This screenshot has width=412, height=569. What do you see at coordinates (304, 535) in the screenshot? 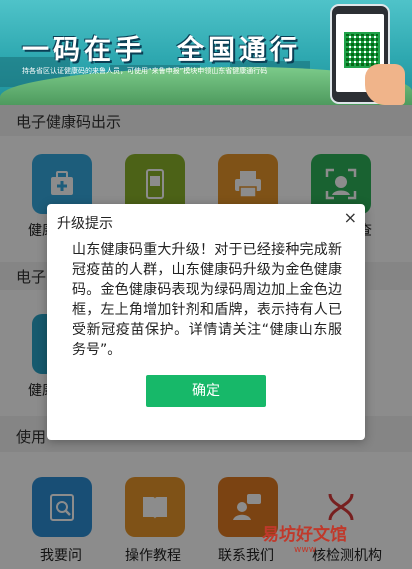
I see `watermark-text: 易坊好文馆` at bounding box center [304, 535].